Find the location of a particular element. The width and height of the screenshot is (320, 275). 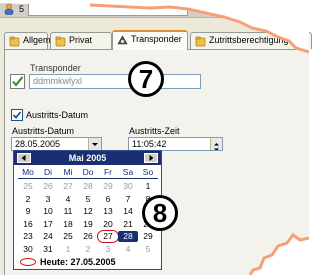

tab-transponder: Transponder is located at coordinates (150, 40).